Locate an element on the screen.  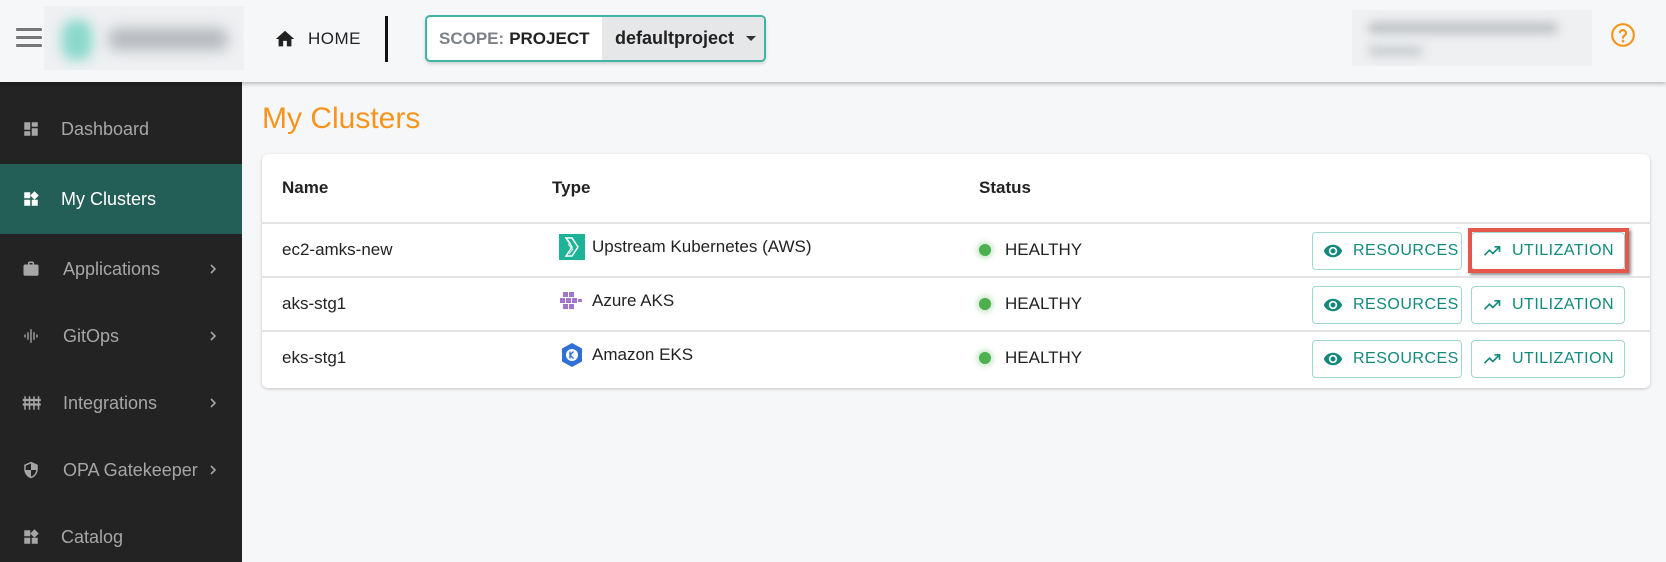
waveform-icon is located at coordinates (31, 336).